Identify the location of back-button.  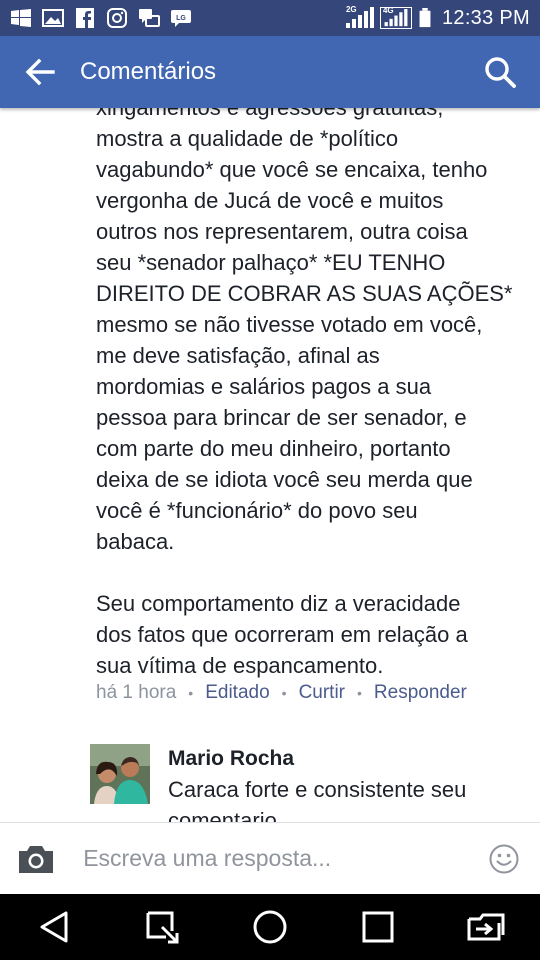
(40, 72).